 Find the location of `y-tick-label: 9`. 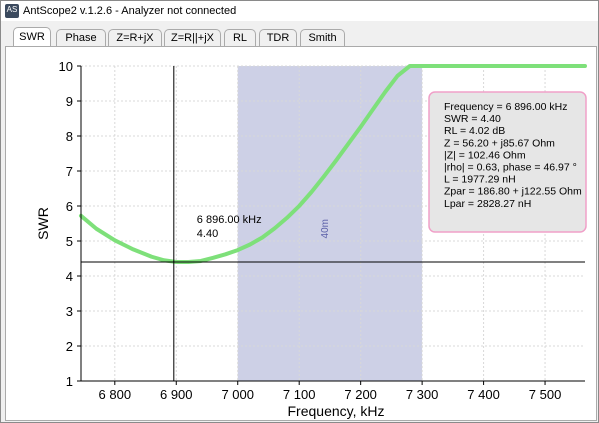

y-tick-label: 9 is located at coordinates (69, 101).